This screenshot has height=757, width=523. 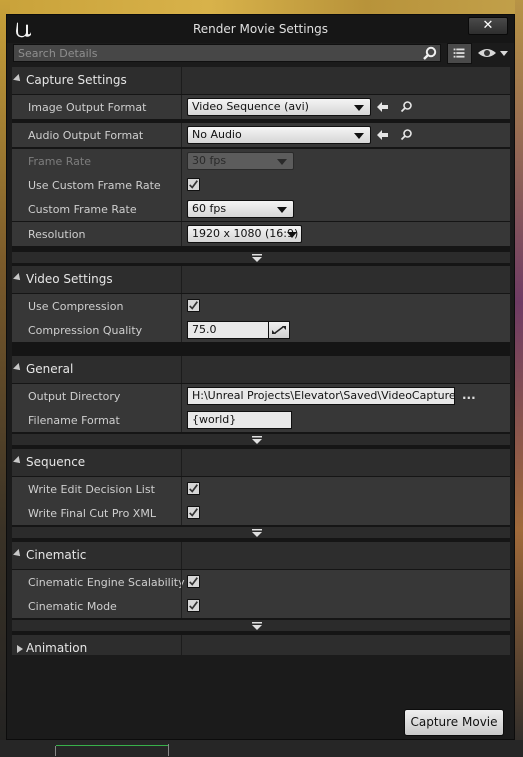 I want to click on property-label: Write Final Cut Pro XML, so click(x=92, y=513).